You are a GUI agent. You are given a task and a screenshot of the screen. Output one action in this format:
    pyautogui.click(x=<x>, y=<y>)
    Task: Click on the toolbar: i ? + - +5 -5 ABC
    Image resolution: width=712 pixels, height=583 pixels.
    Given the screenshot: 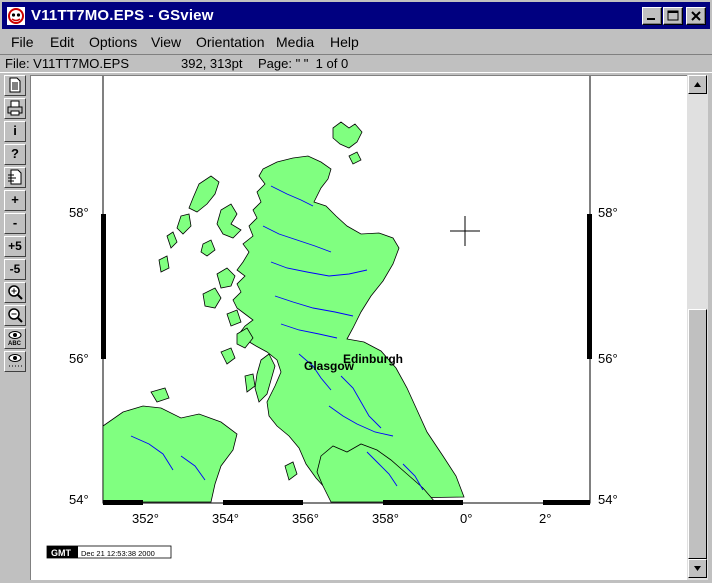 What is the action you would take?
    pyautogui.click(x=15, y=225)
    